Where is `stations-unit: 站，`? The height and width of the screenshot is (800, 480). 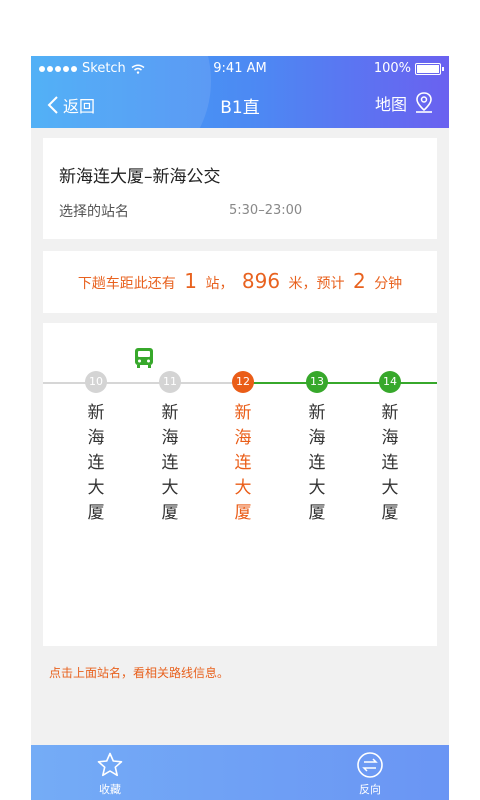
stations-unit: 站， is located at coordinates (219, 284).